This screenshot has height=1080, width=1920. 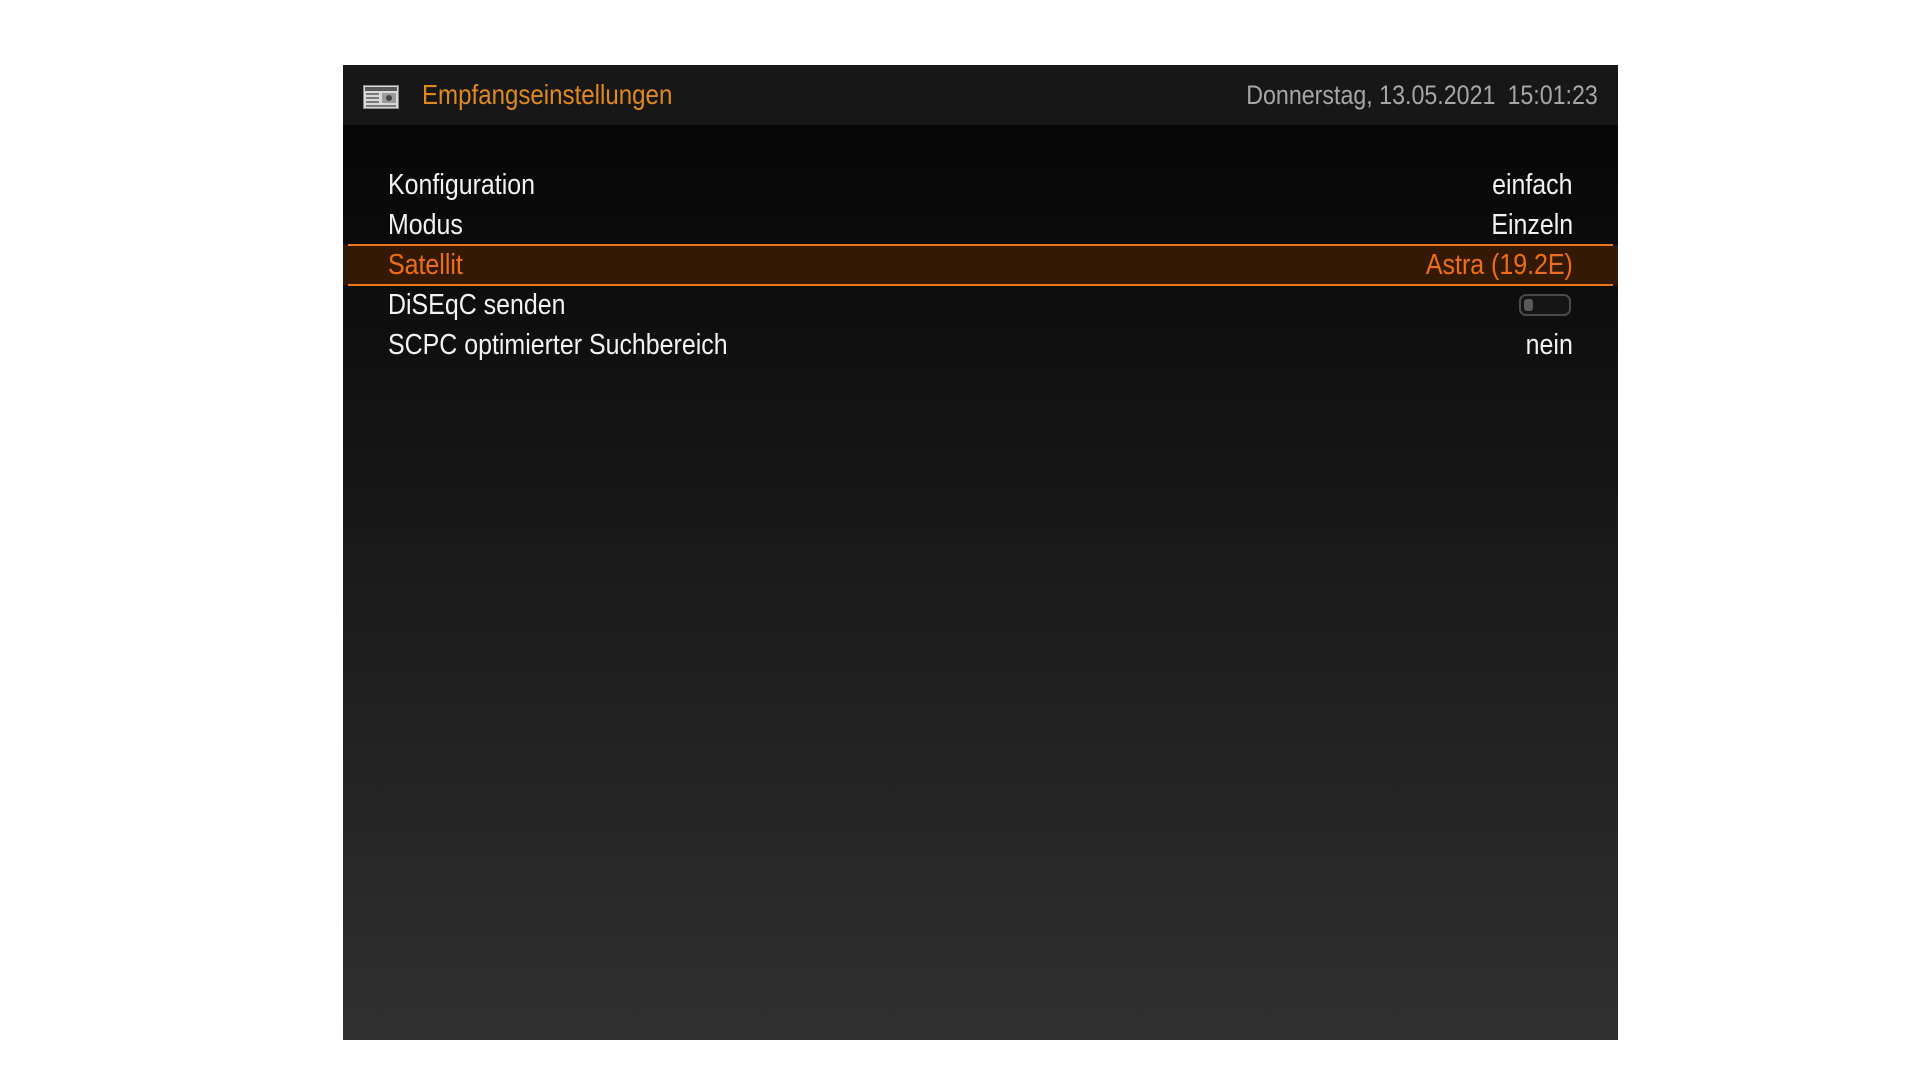 I want to click on clock-text: 15:01:23, so click(x=1552, y=95).